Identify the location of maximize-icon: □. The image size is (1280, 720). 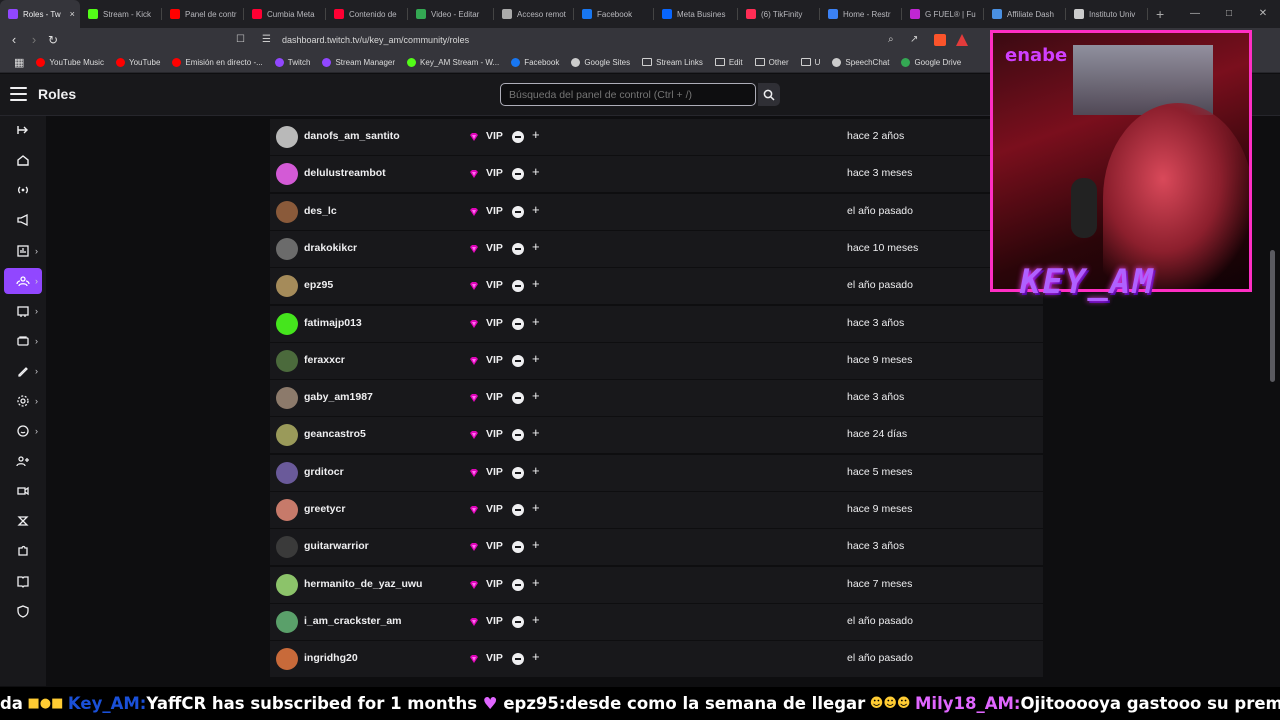
(1229, 14).